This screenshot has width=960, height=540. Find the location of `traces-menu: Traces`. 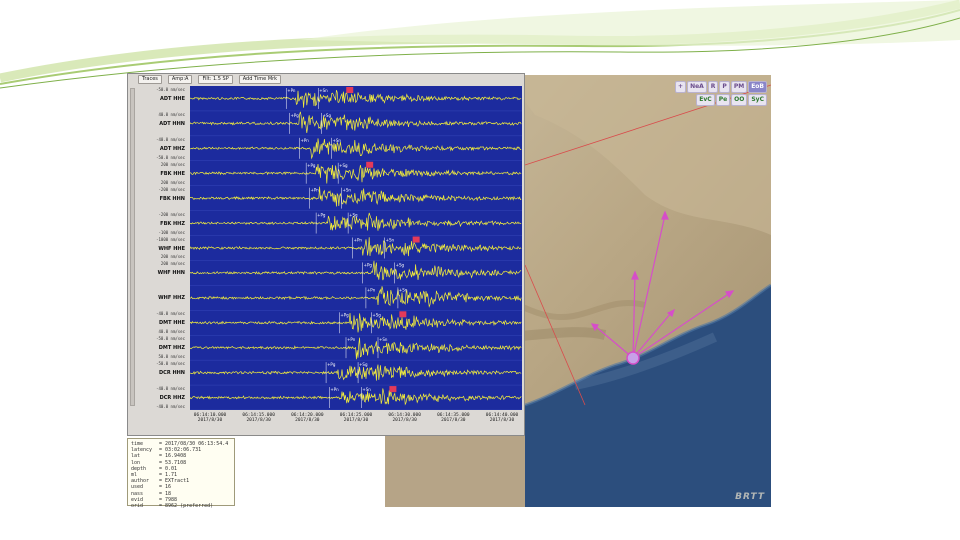

traces-menu: Traces is located at coordinates (150, 79).